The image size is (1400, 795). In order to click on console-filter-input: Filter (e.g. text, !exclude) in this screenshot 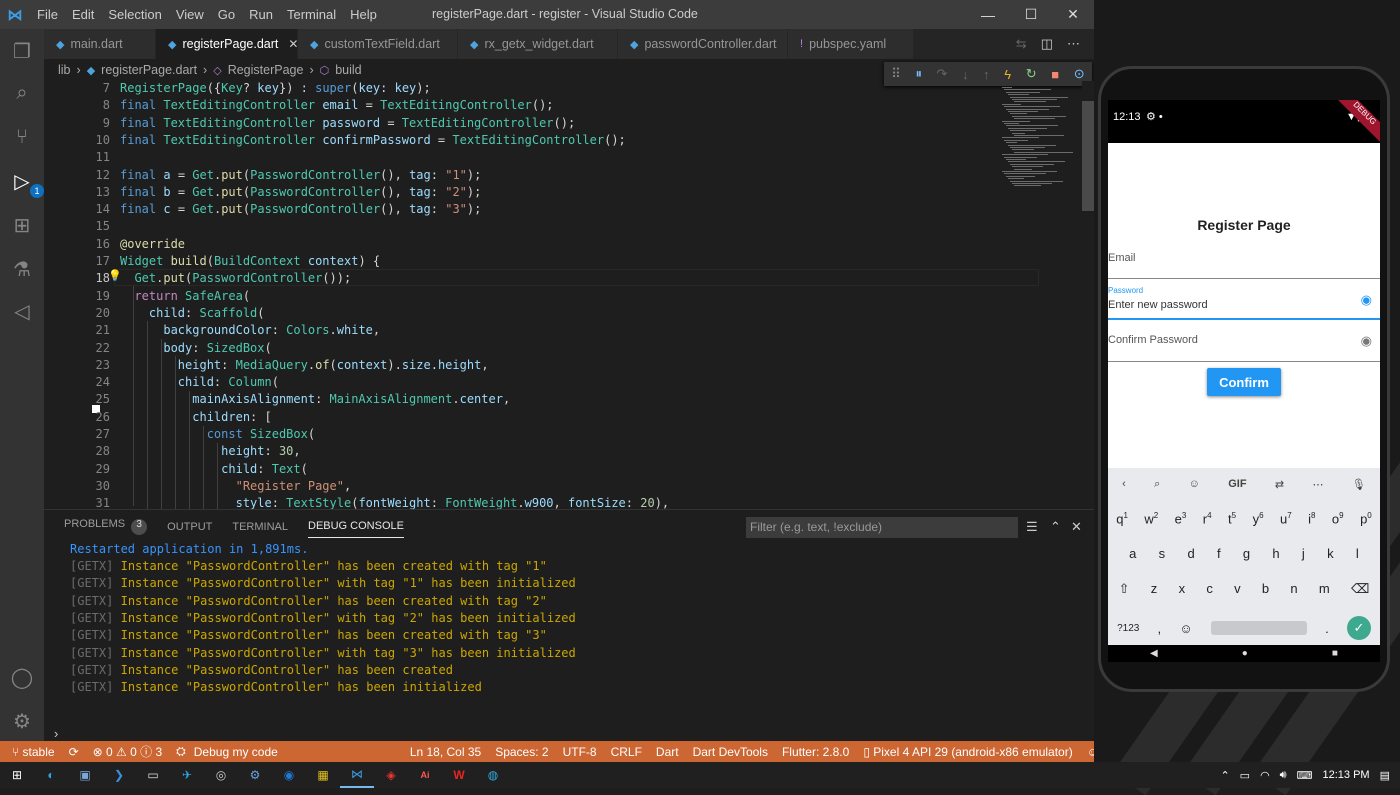, I will do `click(882, 527)`.